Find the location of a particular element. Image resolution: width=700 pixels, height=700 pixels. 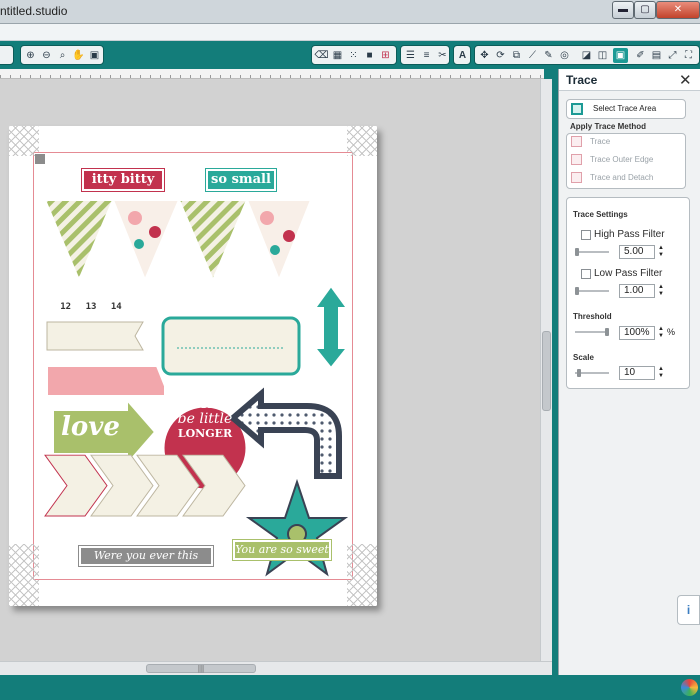

rotate-icon: ⟳ is located at coordinates (500, 55).